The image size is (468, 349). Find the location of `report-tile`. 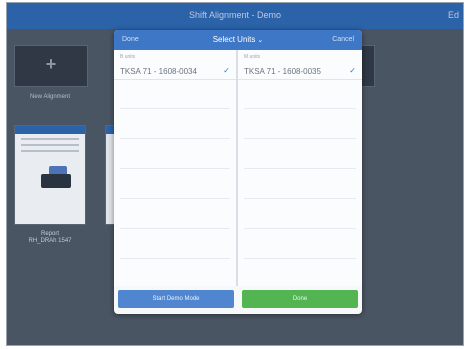

report-tile is located at coordinates (50, 175).